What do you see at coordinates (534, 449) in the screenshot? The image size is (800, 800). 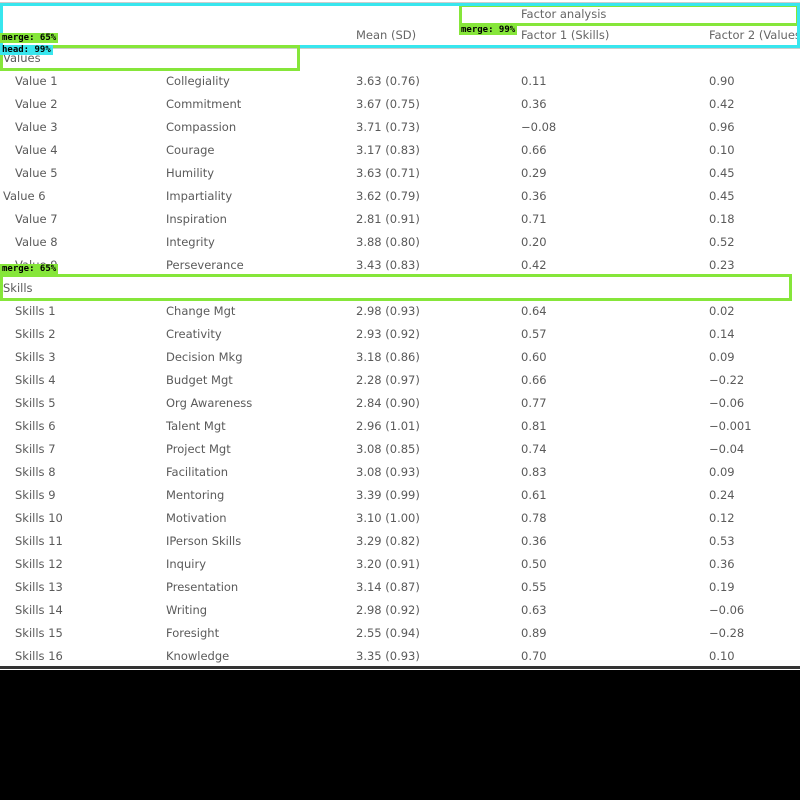 I see `cell-f1: 0.74` at bounding box center [534, 449].